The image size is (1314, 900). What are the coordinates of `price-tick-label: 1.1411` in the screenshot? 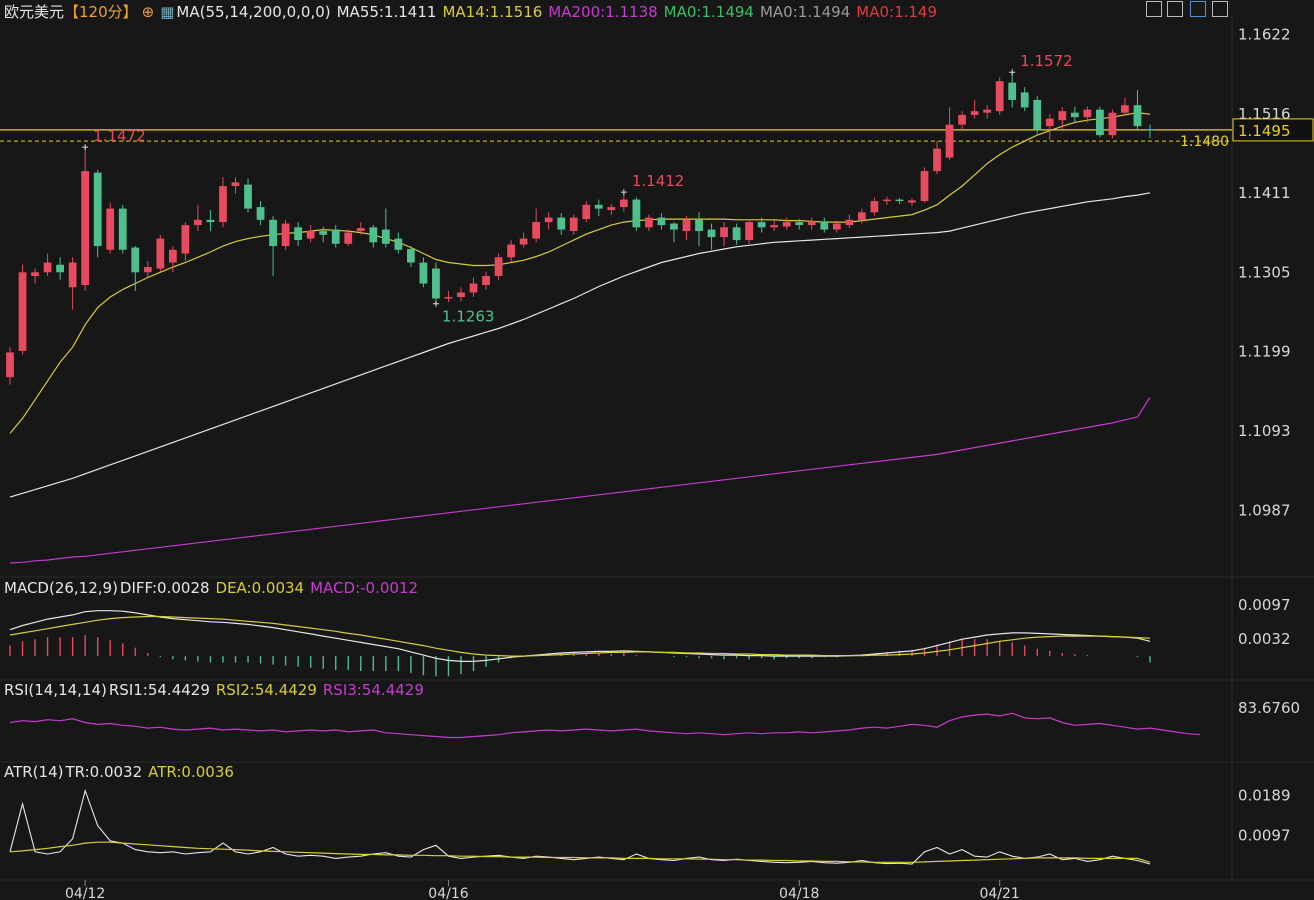 It's located at (1264, 193).